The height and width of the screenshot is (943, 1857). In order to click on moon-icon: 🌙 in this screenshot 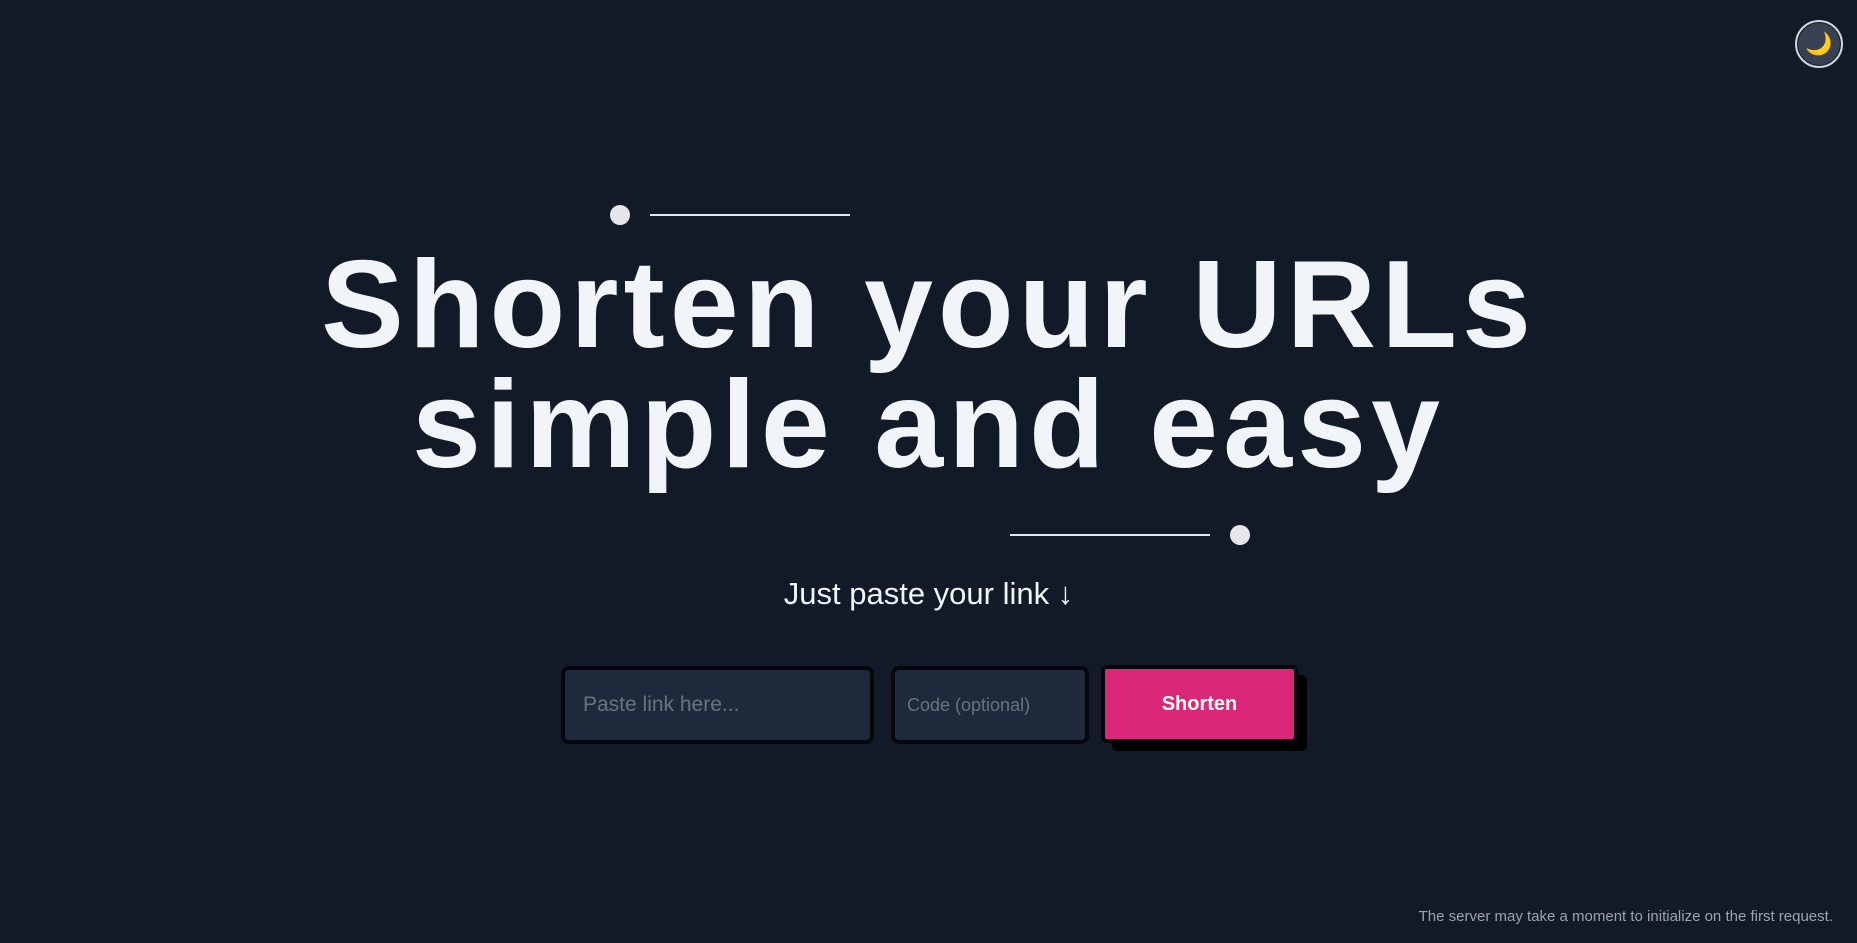, I will do `click(1819, 43)`.